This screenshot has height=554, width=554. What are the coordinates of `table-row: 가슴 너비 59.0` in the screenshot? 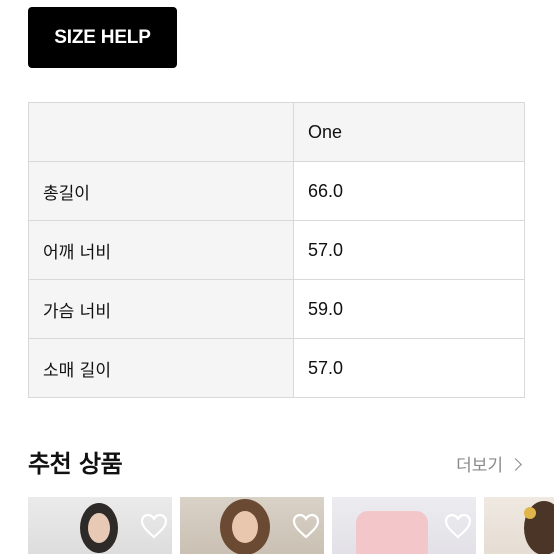 It's located at (276, 309).